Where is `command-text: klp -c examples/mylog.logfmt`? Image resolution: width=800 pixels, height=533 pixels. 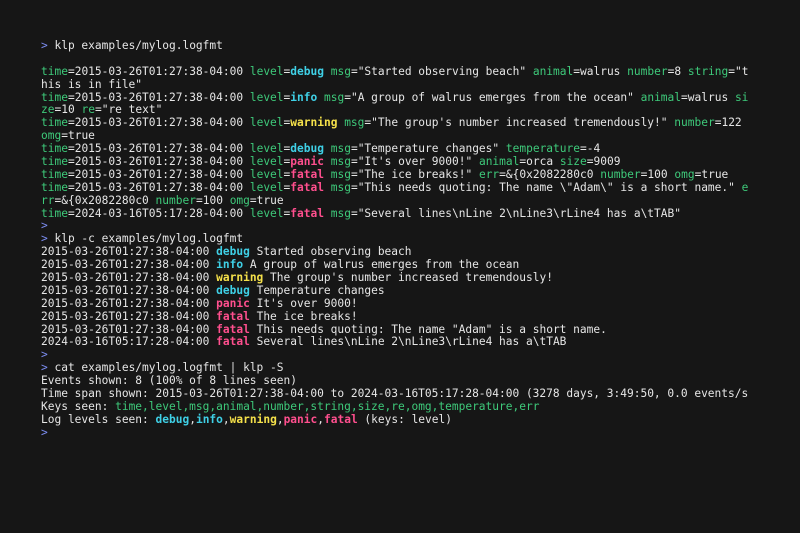 command-text: klp -c examples/mylog.logfmt is located at coordinates (145, 239).